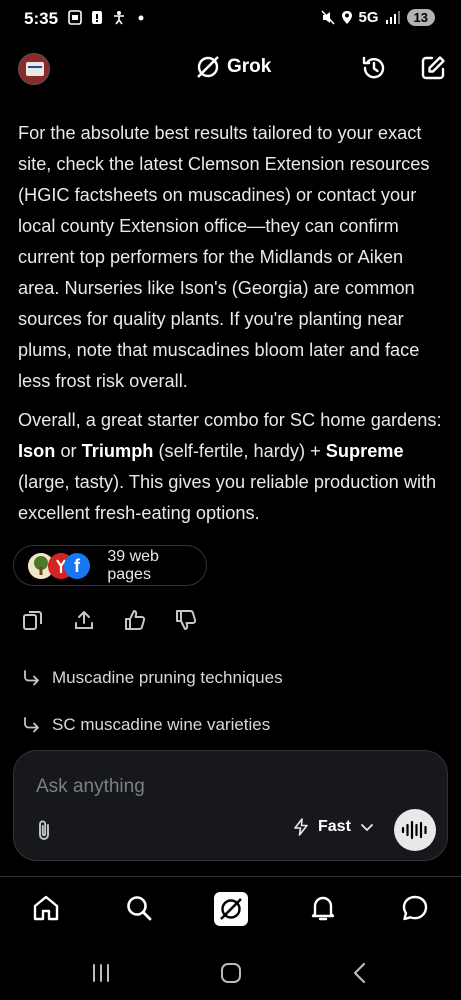 This screenshot has height=1000, width=461. I want to click on text-span: or, so click(68, 451).